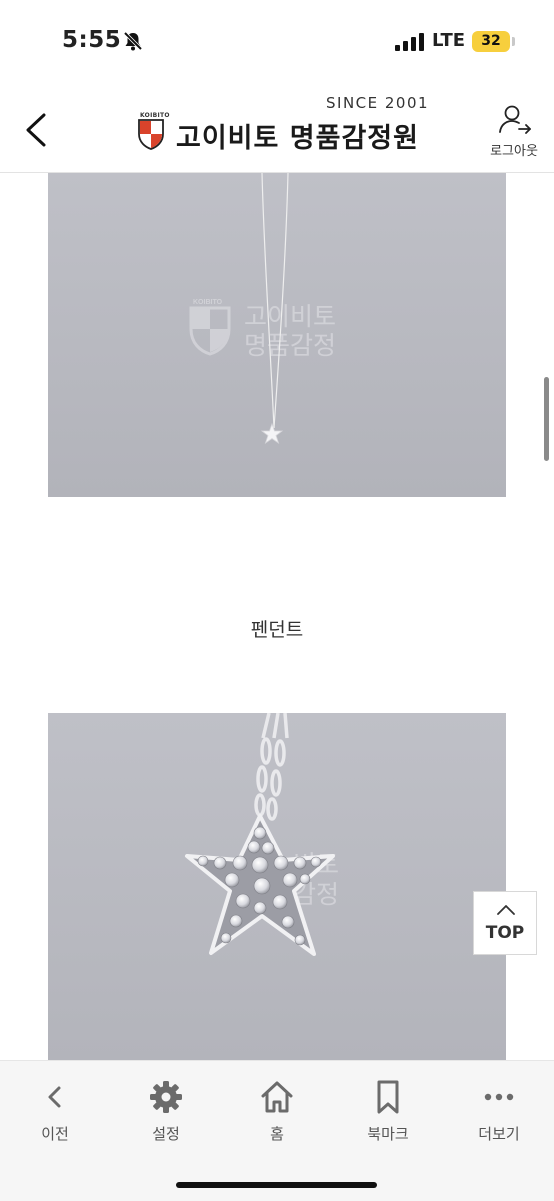  I want to click on toolbar-more-label: 더보기, so click(499, 1134).